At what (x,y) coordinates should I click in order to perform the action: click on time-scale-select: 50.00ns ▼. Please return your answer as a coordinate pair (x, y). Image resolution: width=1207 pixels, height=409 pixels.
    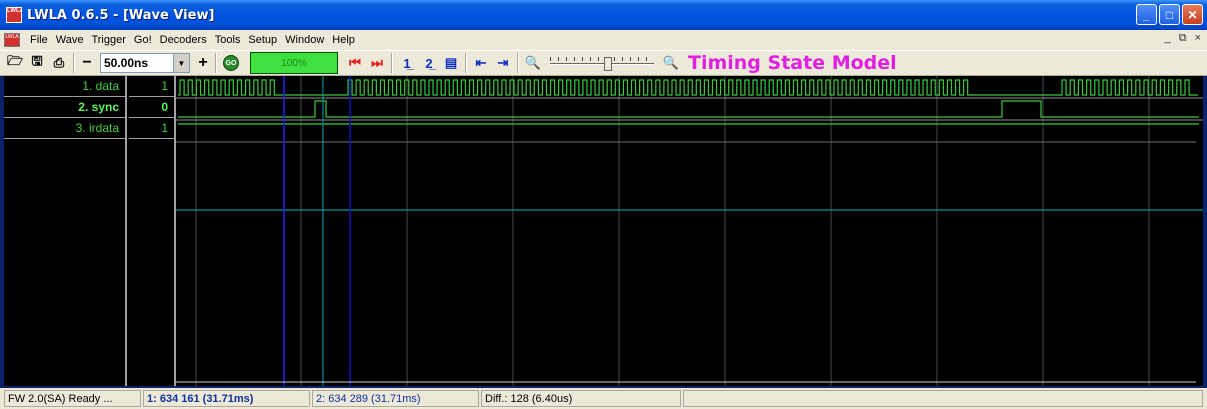
    Looking at the image, I should click on (145, 63).